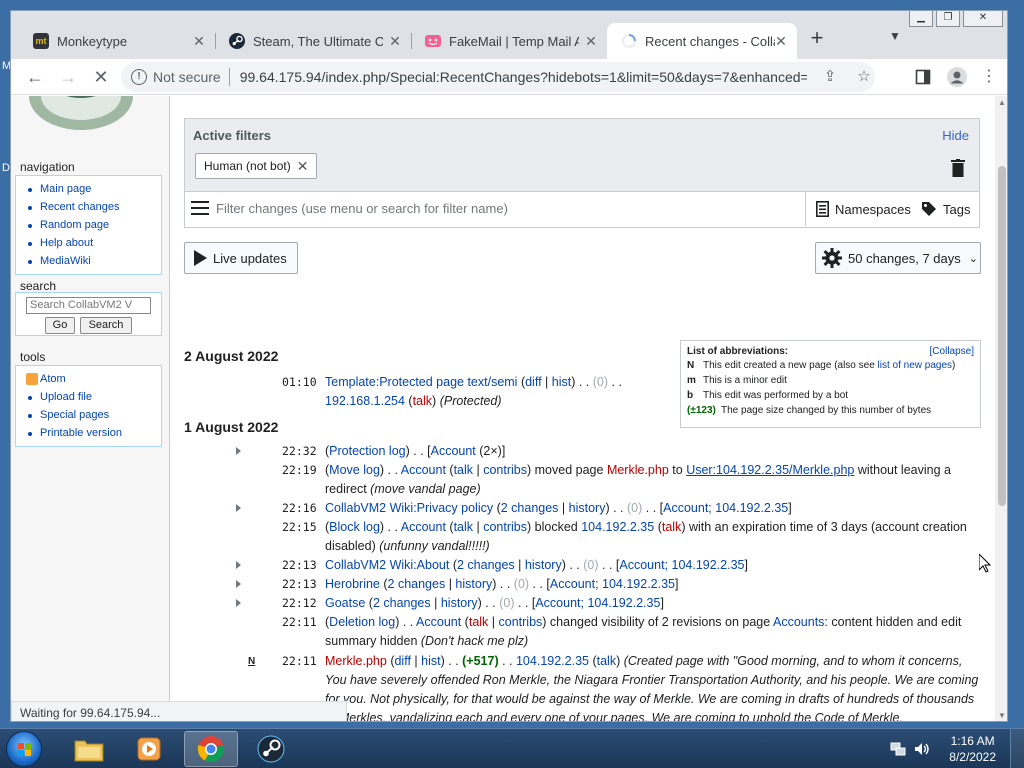  I want to click on sidebar-item-help-cont: MediaWiki, so click(90, 261).